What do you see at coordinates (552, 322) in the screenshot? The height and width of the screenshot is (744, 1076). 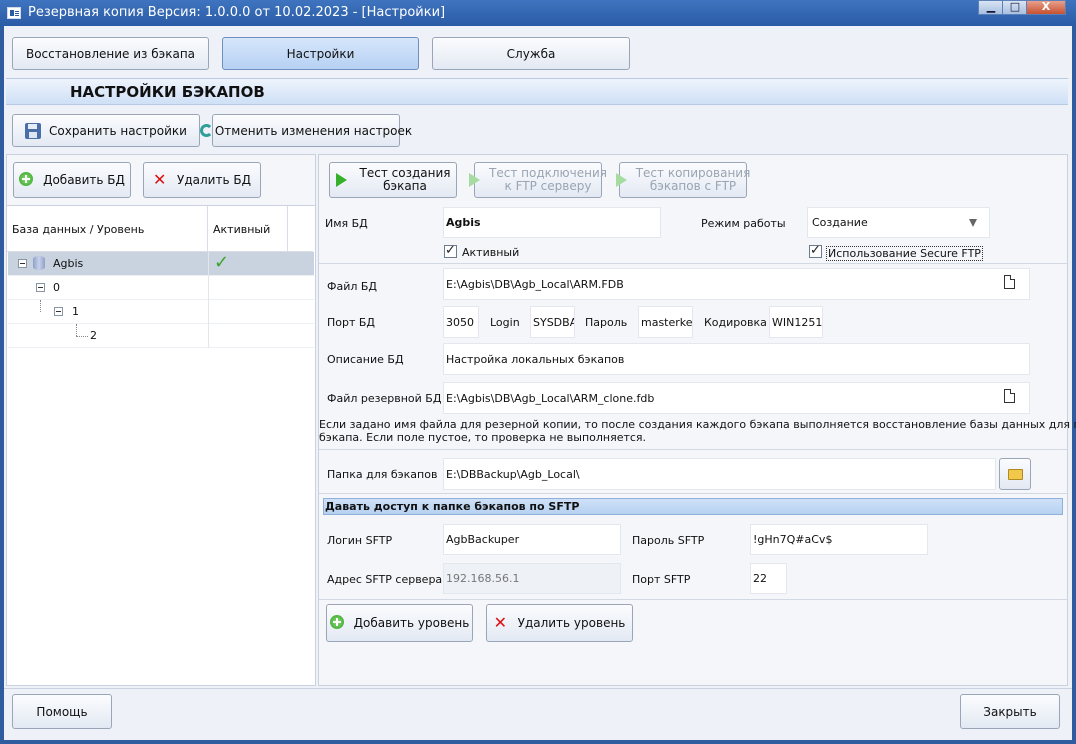 I see `login-field: SYSDBA` at bounding box center [552, 322].